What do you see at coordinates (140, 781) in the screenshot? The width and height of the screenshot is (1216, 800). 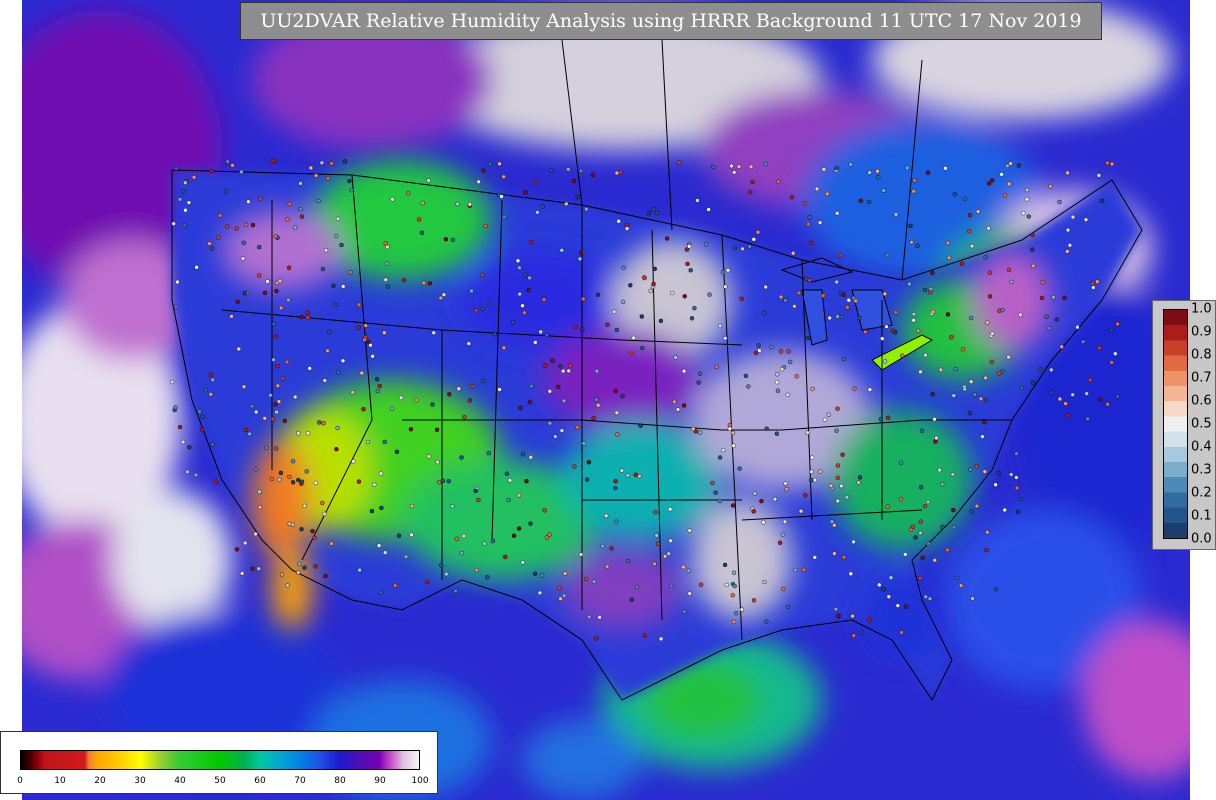 I see `rh-tick-label: 30` at bounding box center [140, 781].